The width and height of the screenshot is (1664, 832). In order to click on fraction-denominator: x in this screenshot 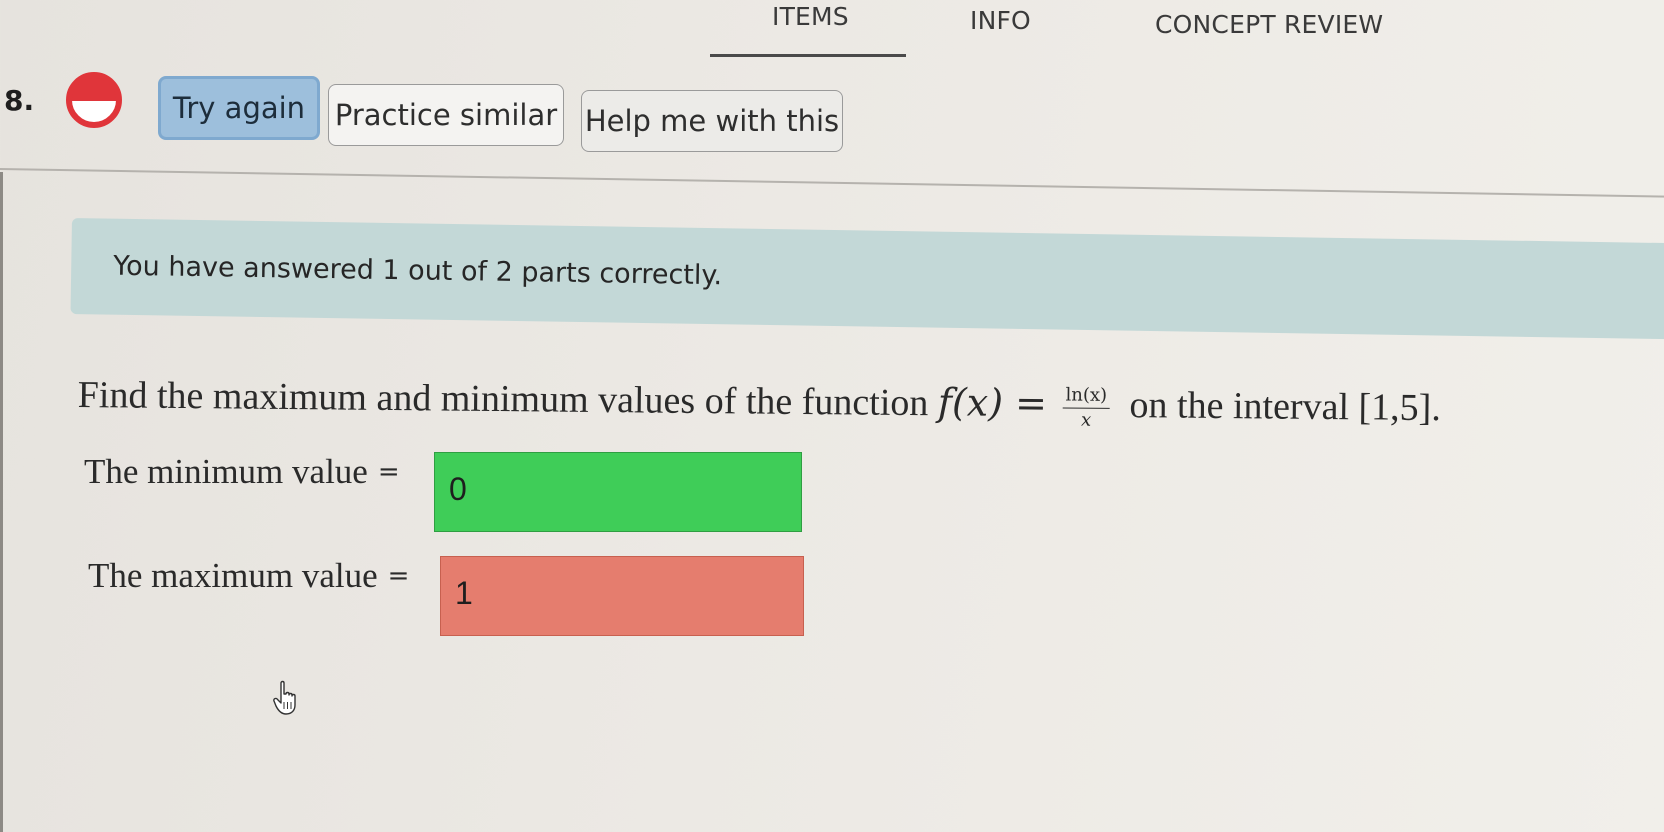, I will do `click(1086, 420)`.